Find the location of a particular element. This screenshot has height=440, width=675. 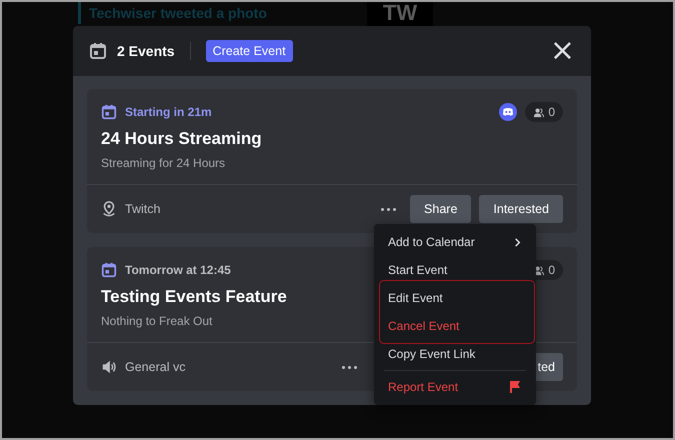

menu-item: Edit Event is located at coordinates (455, 298).